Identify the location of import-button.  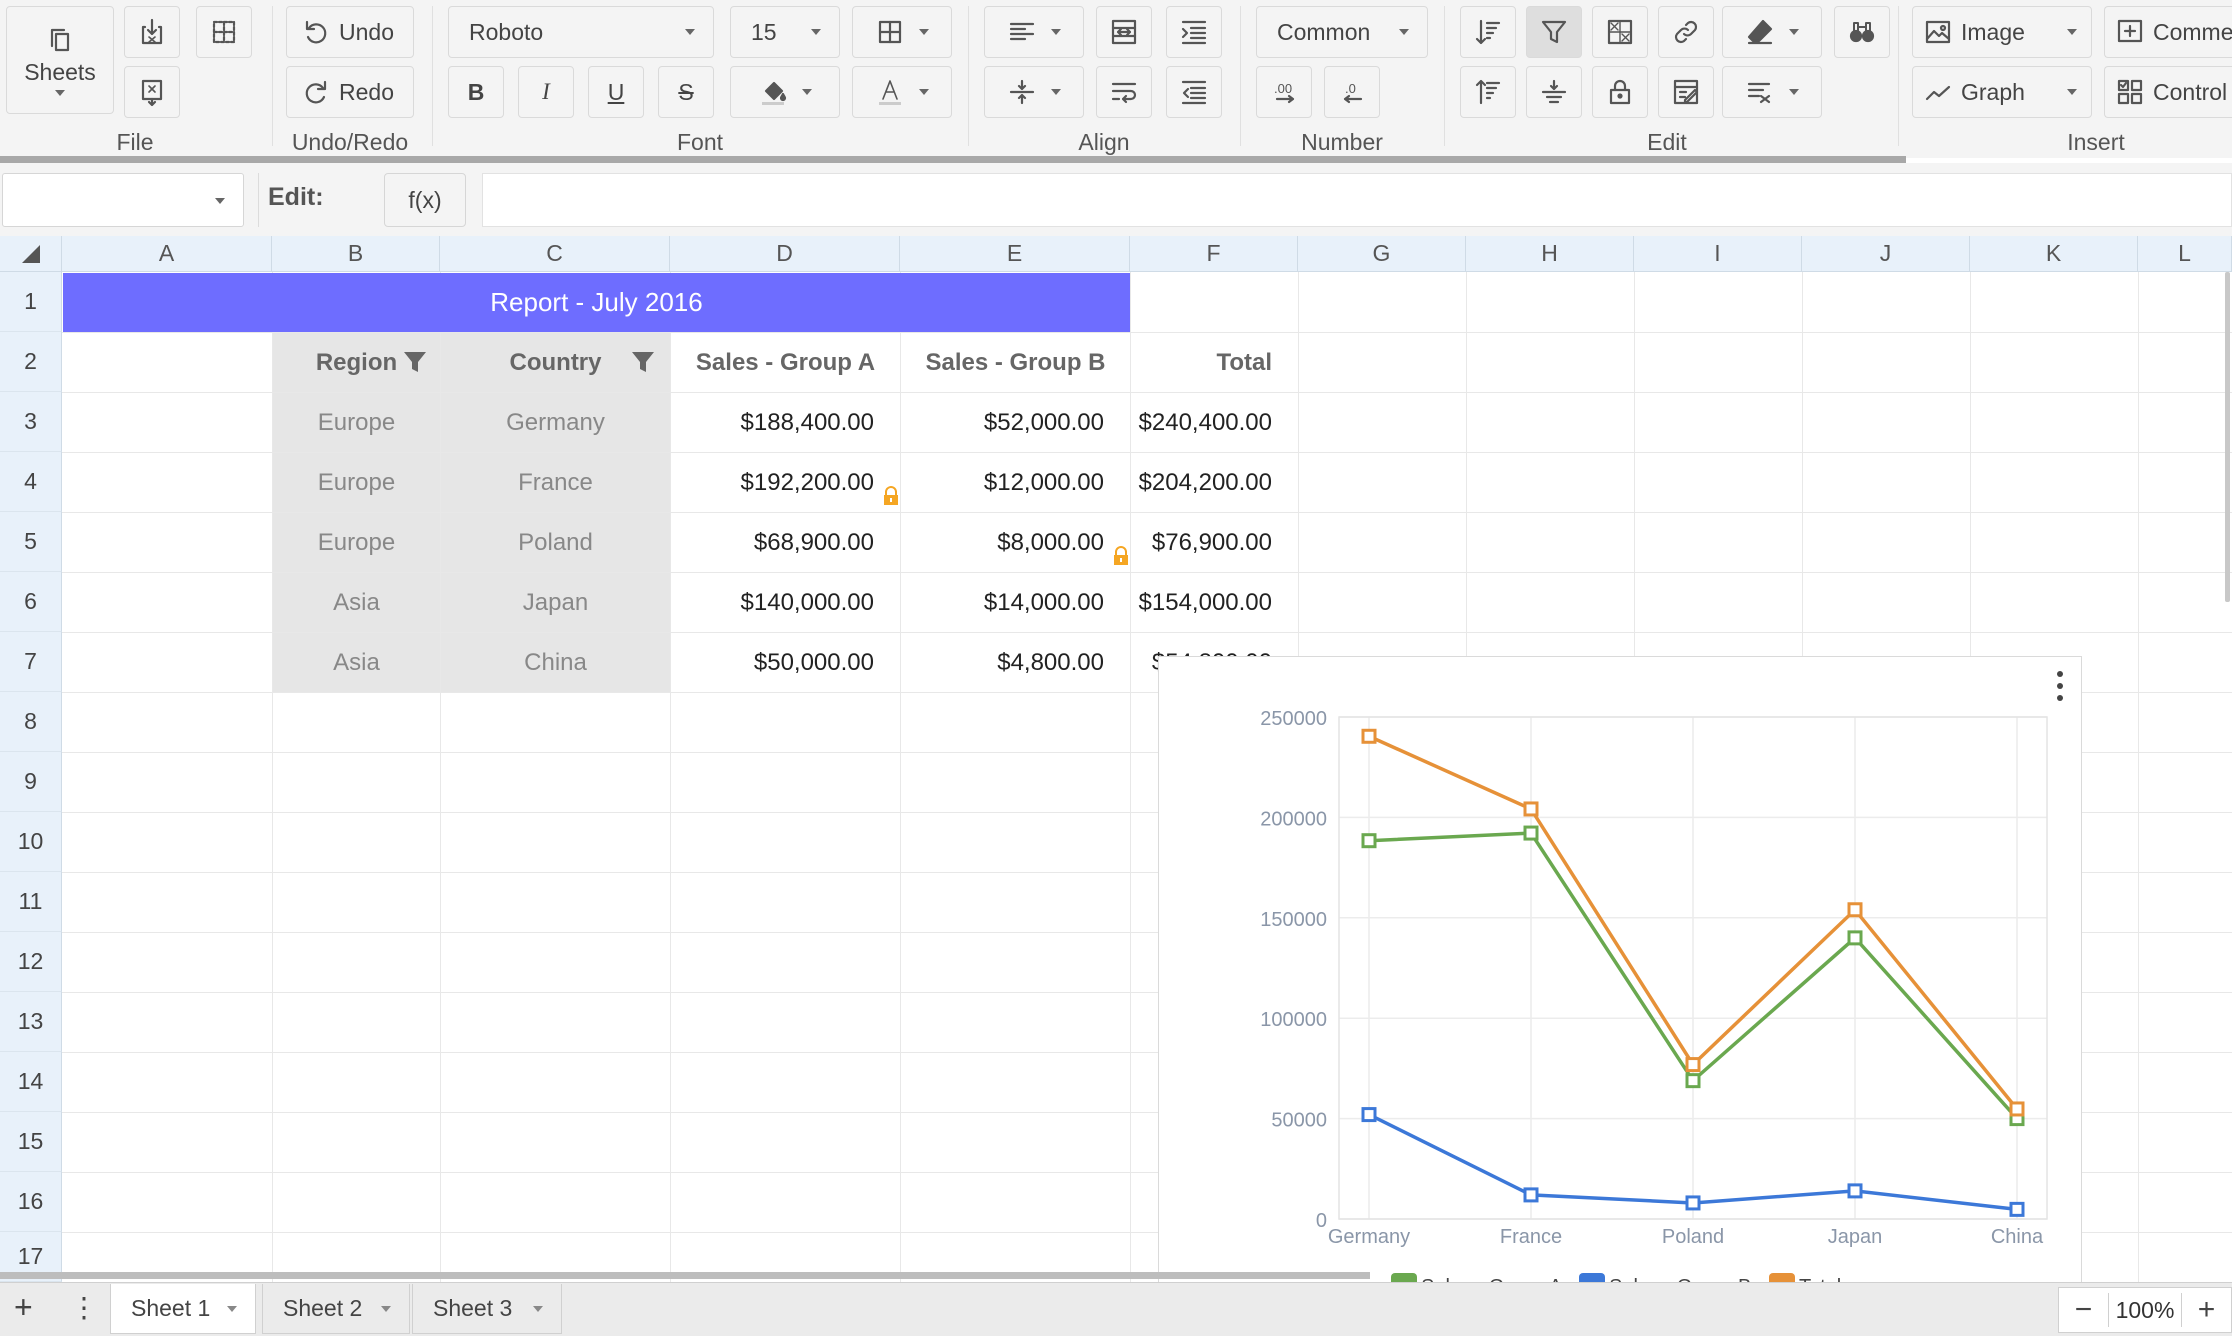
(152, 32).